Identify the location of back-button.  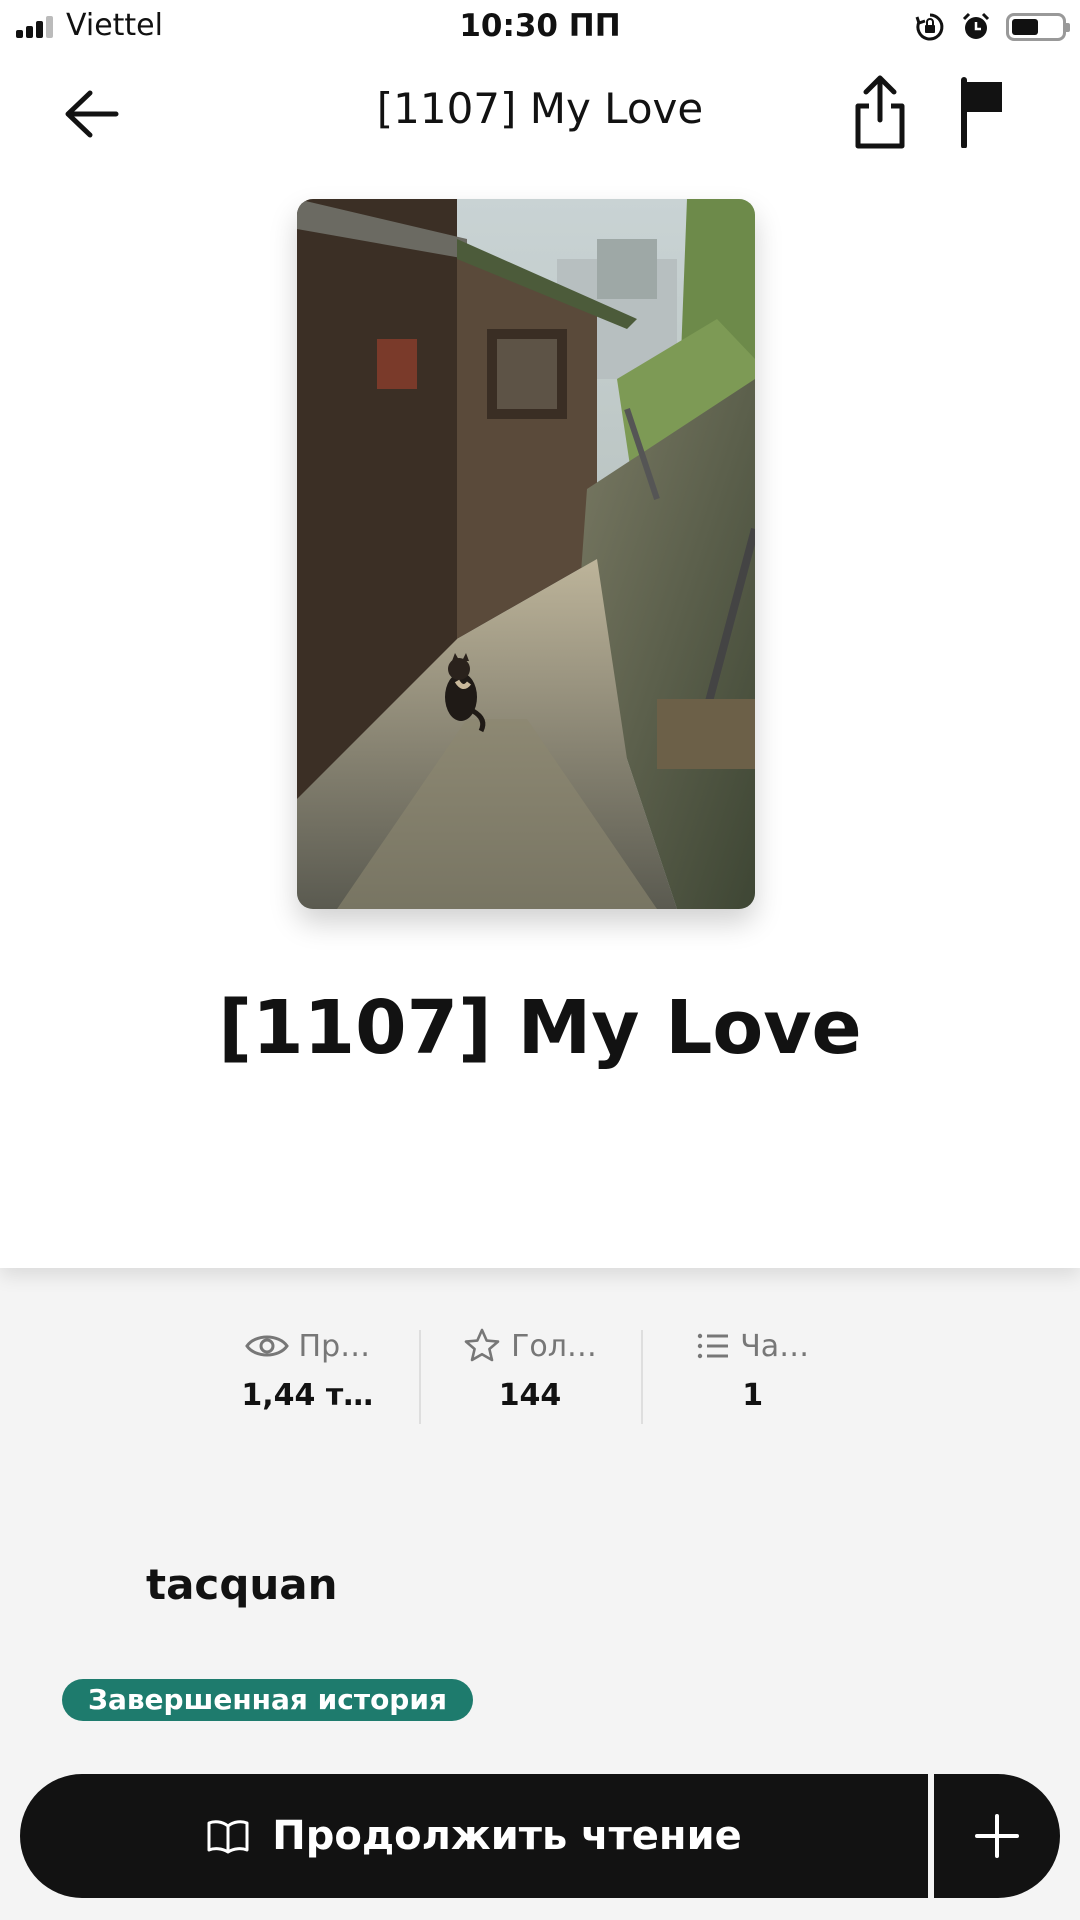
(92, 114).